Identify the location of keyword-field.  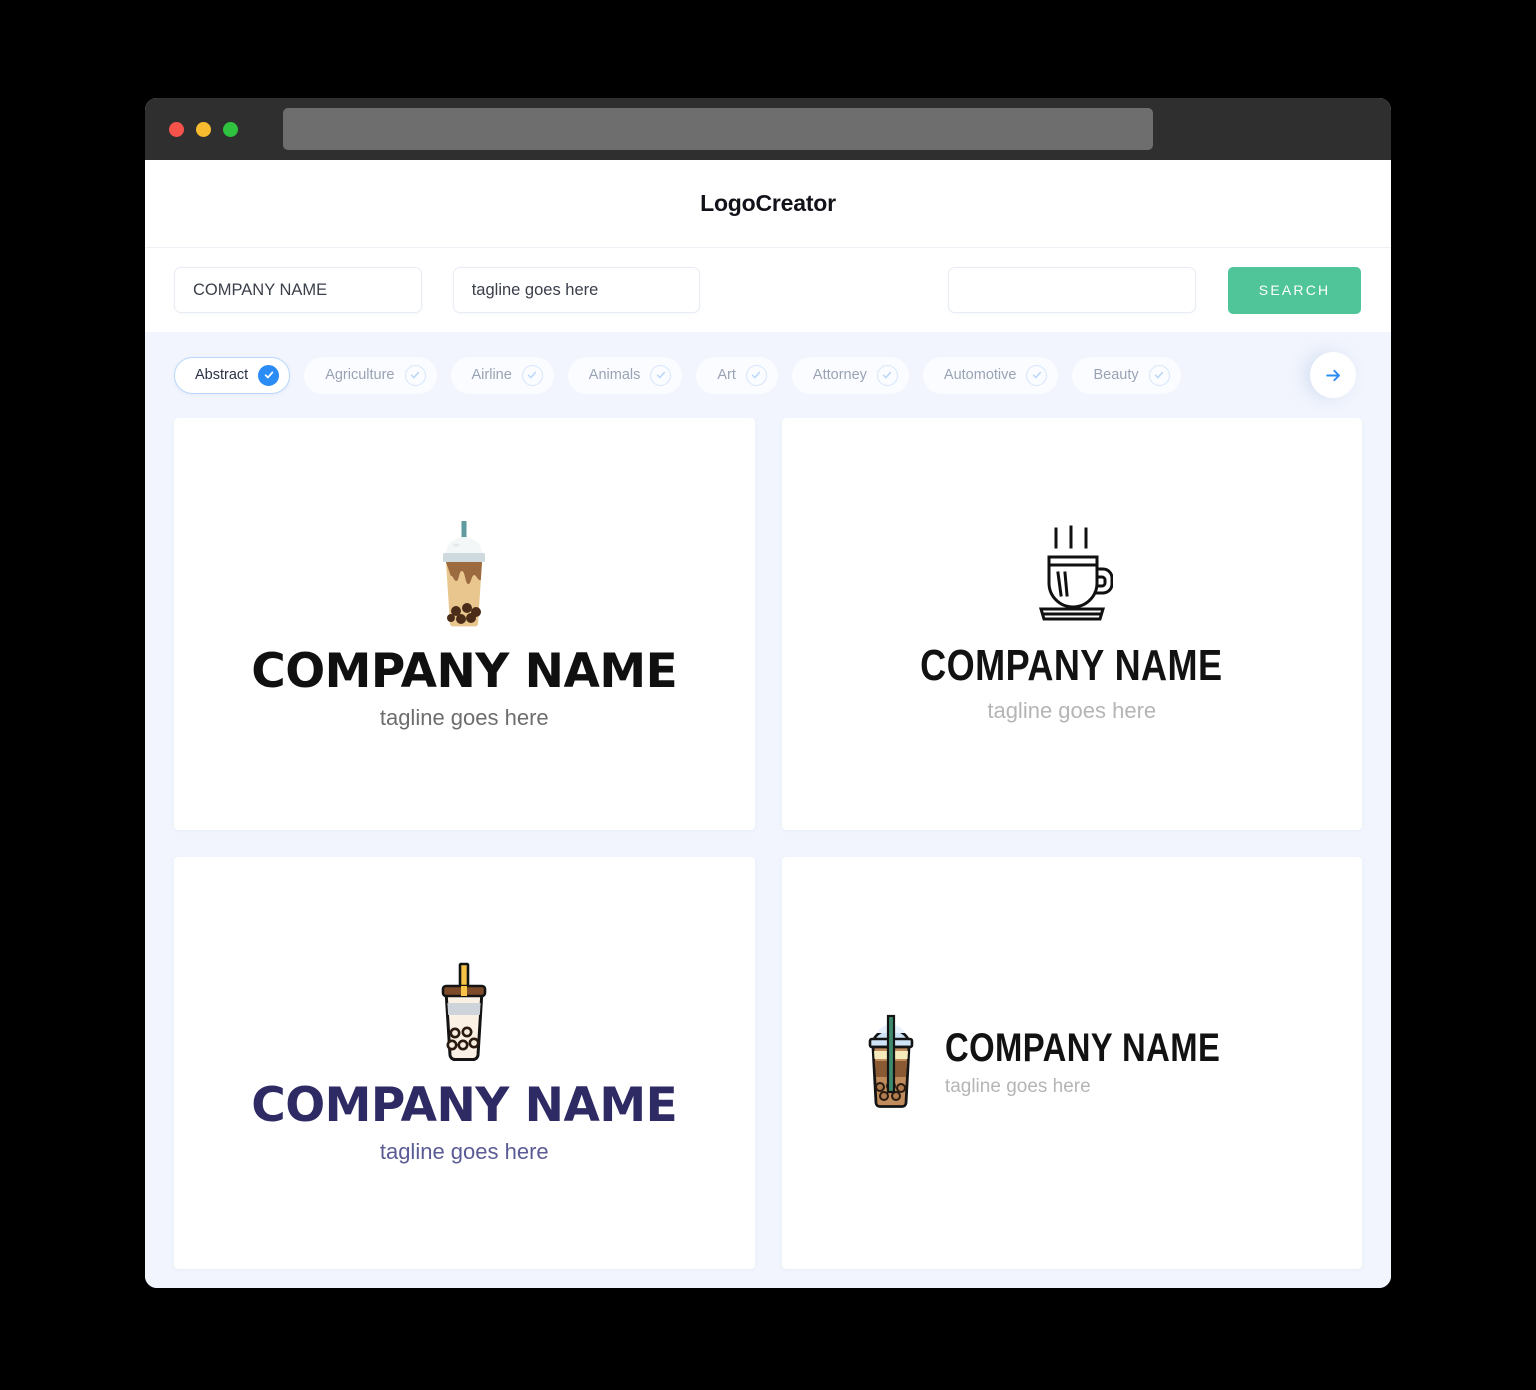
(1072, 290).